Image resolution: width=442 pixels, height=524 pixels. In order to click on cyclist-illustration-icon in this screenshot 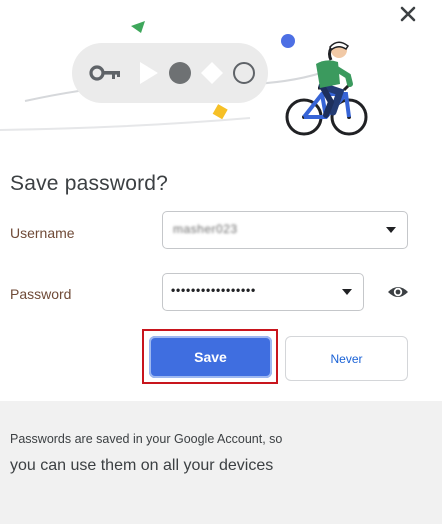, I will do `click(326, 88)`.